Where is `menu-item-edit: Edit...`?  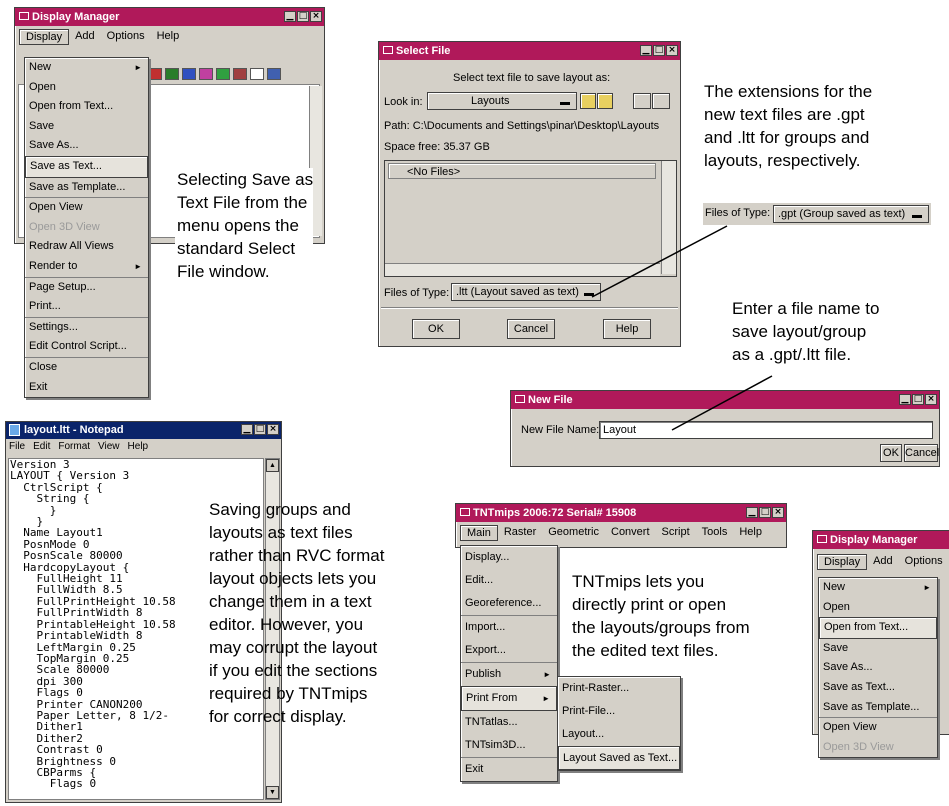
menu-item-edit: Edit... is located at coordinates (509, 580).